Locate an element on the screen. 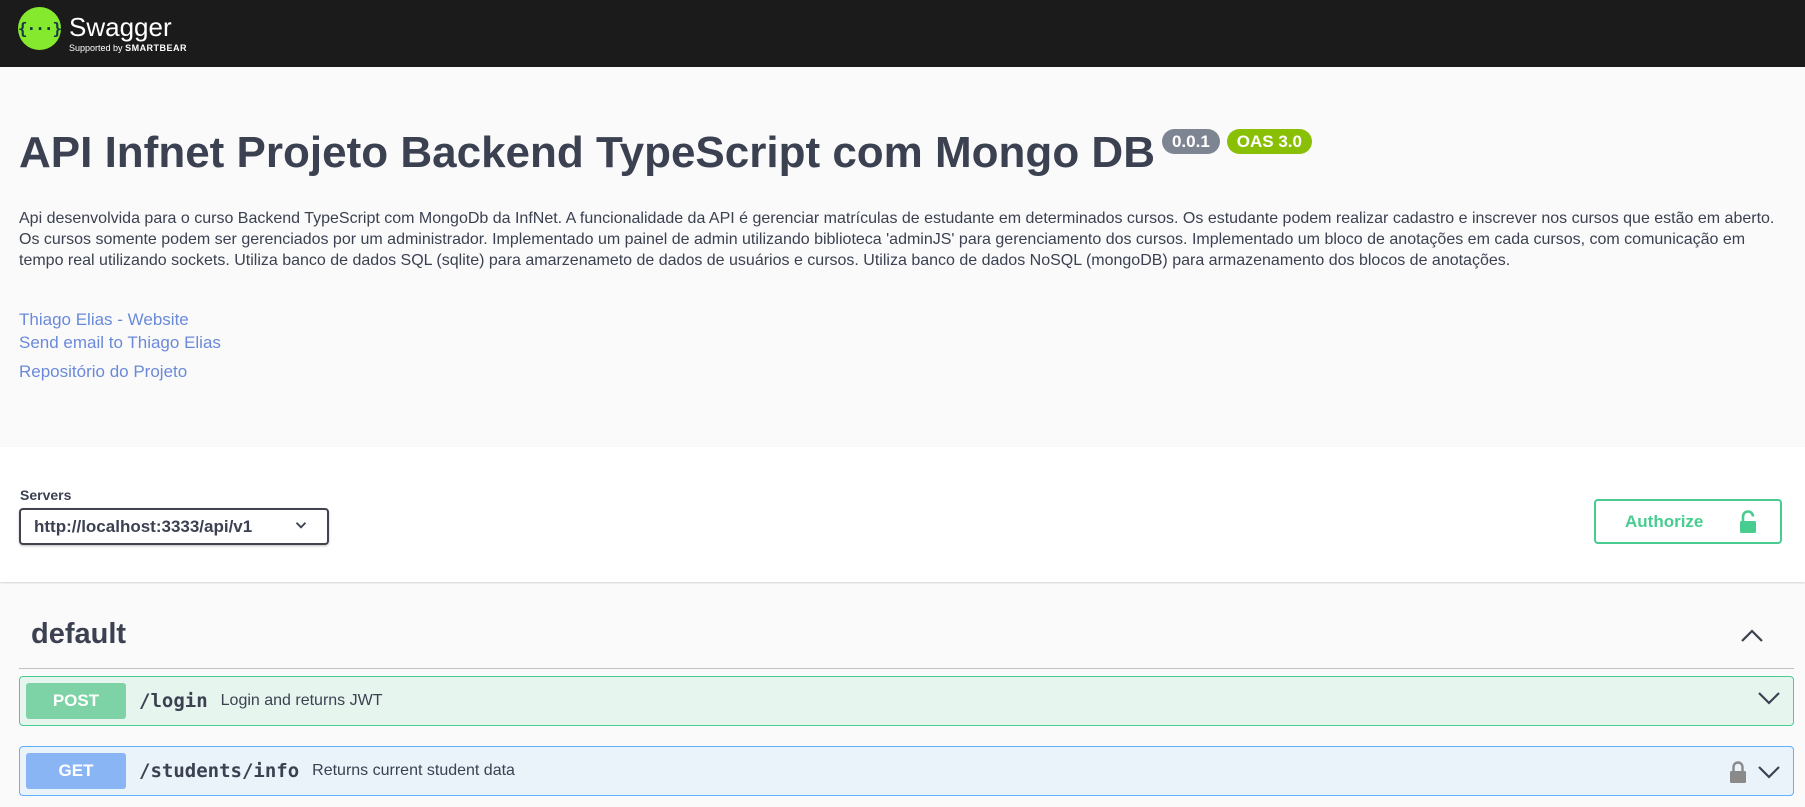  operation-summary: Login and returns JWT is located at coordinates (301, 700).